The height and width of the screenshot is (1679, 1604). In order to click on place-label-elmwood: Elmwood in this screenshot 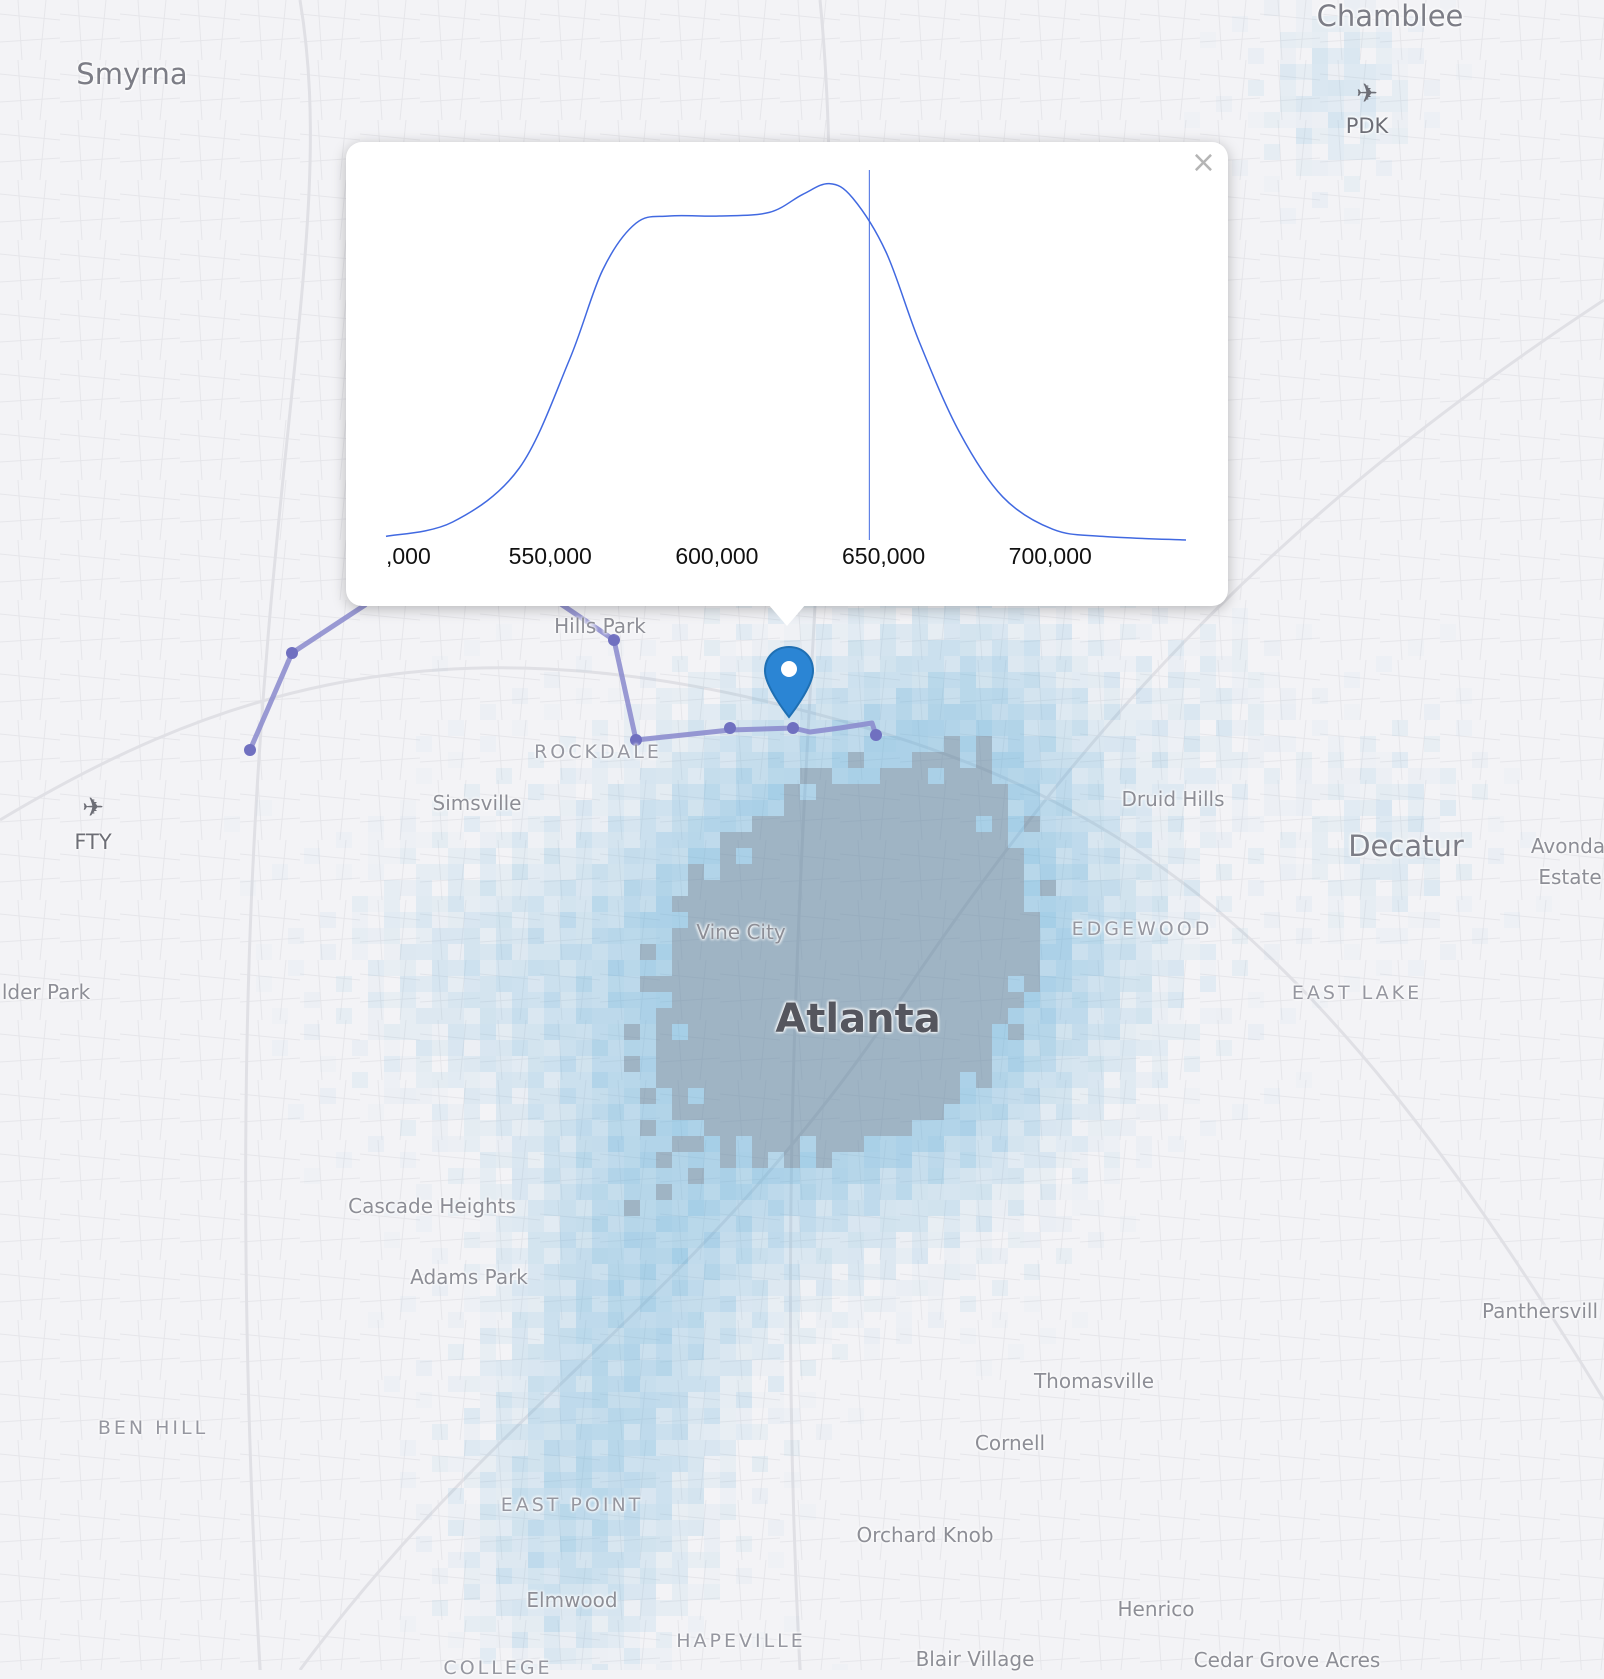, I will do `click(572, 1600)`.